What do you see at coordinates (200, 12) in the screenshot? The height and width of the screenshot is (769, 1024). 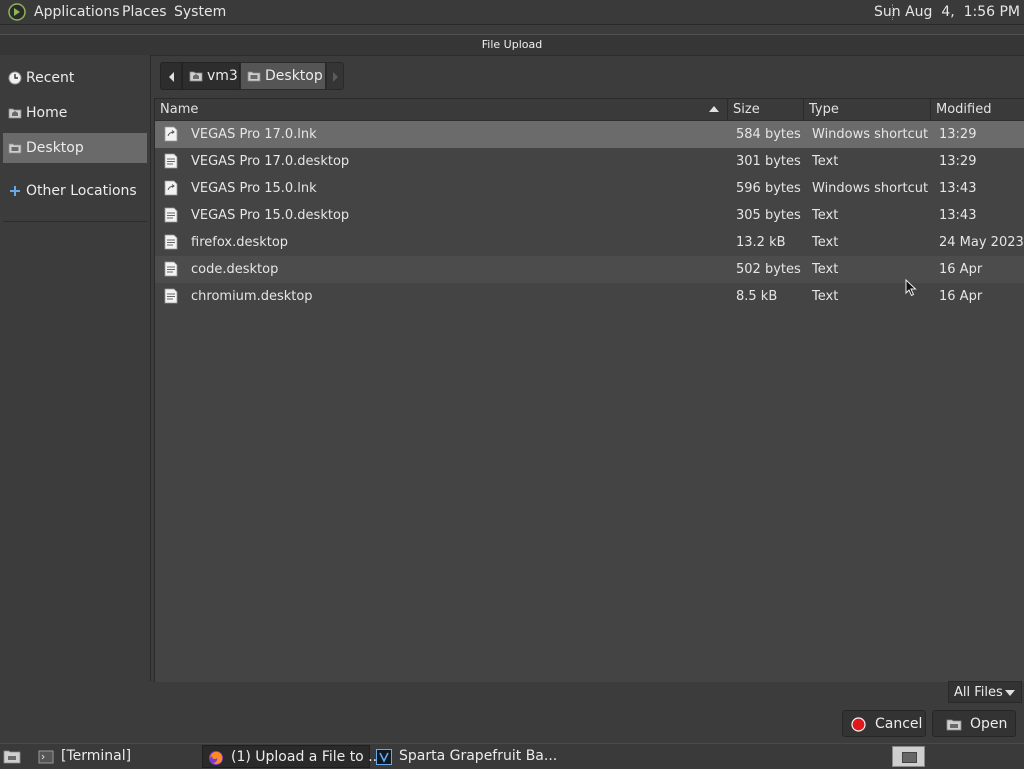 I see `system-menu: System` at bounding box center [200, 12].